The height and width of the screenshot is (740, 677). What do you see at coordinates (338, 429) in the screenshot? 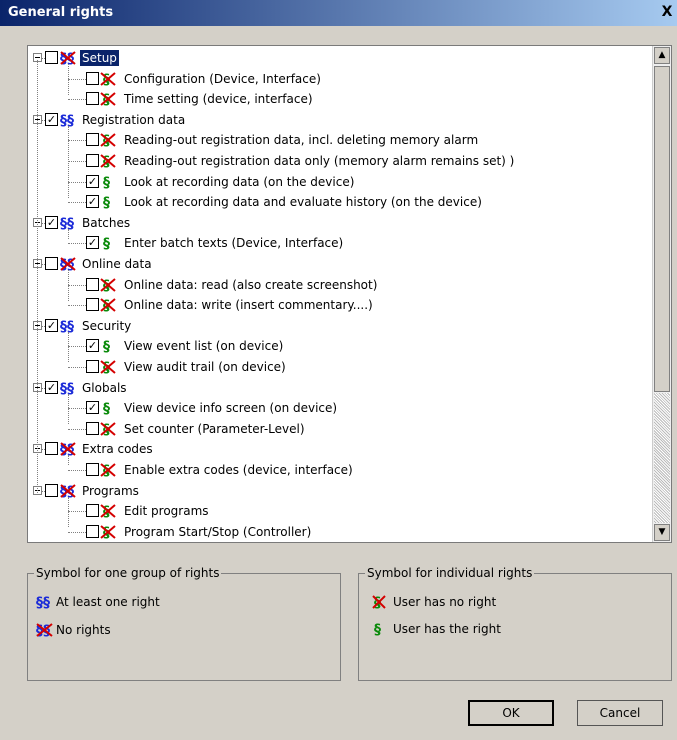
I see `tree-item-row: § Set counter (Parameter-Level)` at bounding box center [338, 429].